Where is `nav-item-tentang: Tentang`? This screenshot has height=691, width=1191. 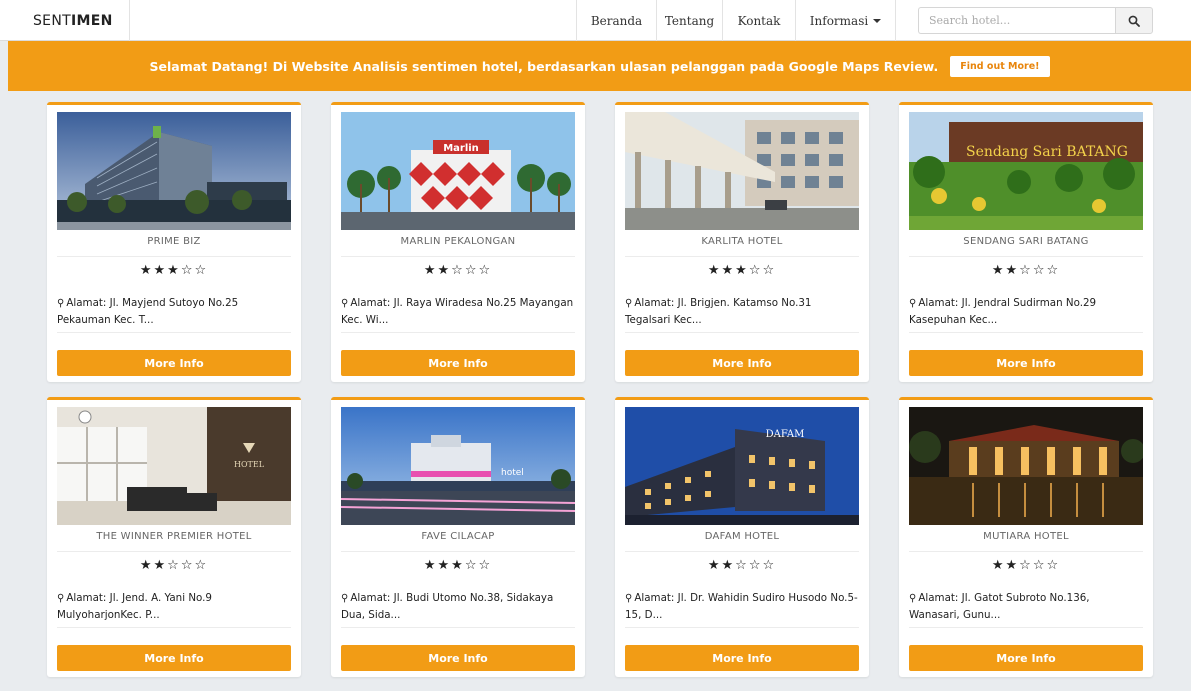 nav-item-tentang: Tentang is located at coordinates (689, 20).